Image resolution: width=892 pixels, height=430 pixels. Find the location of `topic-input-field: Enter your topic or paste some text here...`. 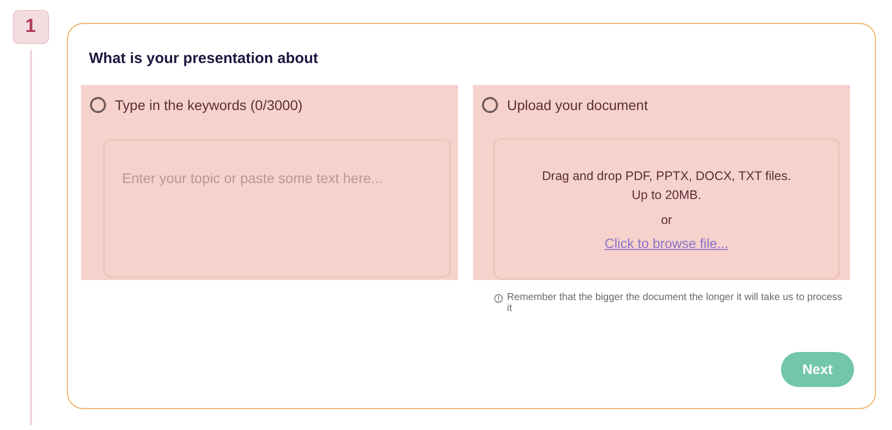

topic-input-field: Enter your topic or paste some text here... is located at coordinates (277, 208).